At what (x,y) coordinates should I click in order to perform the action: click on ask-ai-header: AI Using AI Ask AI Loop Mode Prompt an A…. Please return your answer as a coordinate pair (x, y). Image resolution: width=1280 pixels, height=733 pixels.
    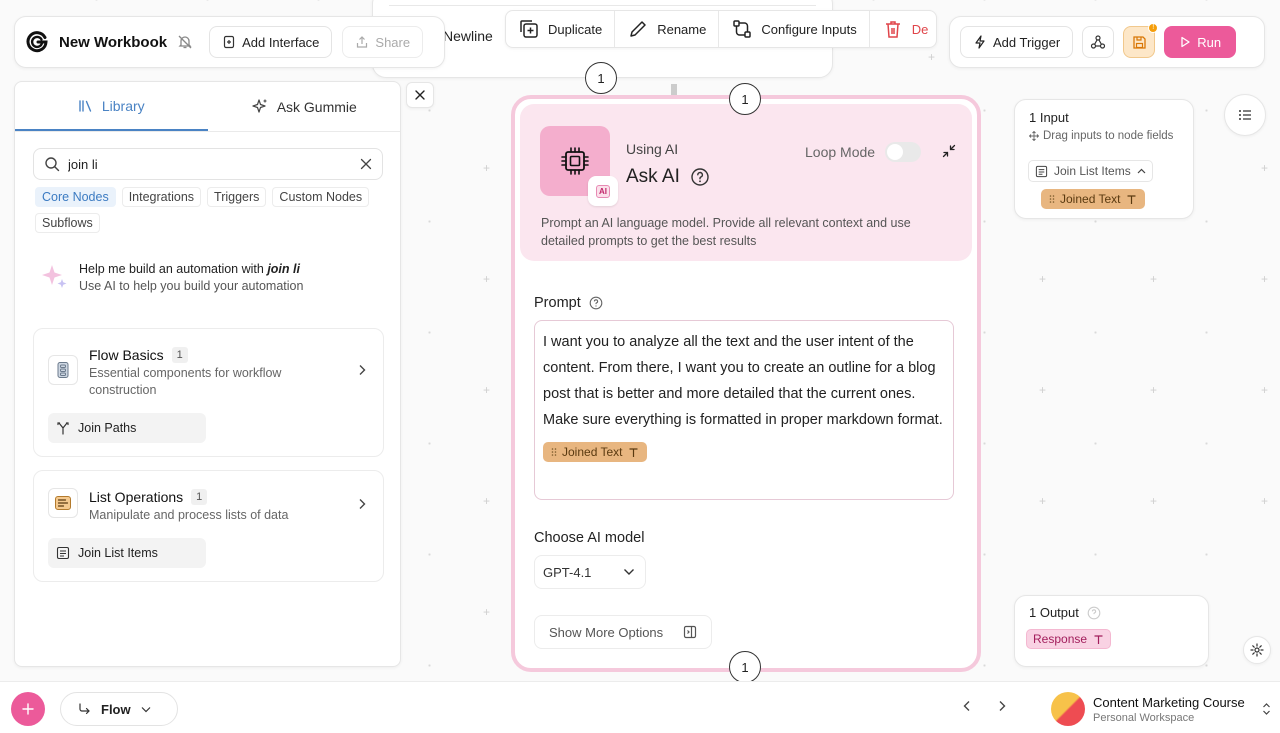
    Looking at the image, I should click on (746, 182).